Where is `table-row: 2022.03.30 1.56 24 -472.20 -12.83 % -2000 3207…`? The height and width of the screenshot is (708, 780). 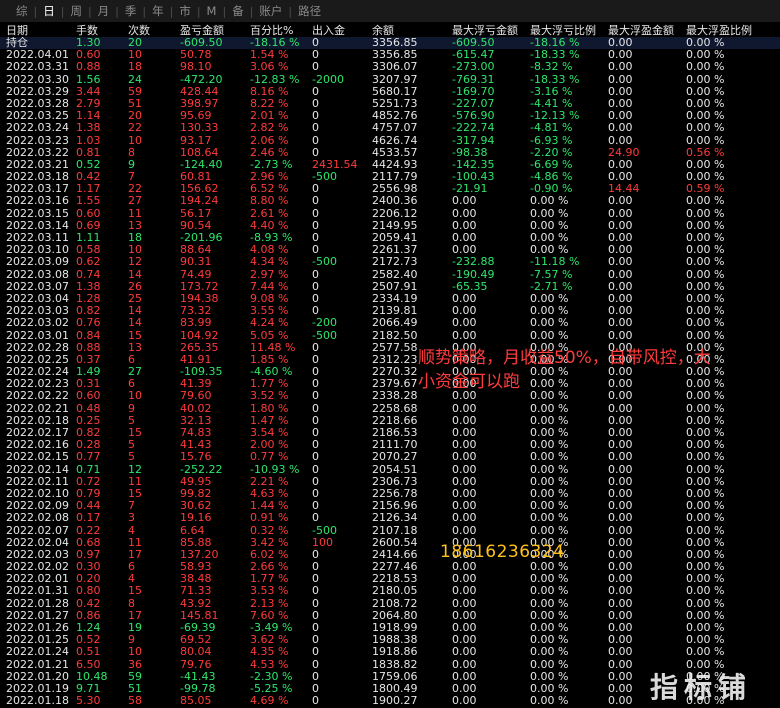 table-row: 2022.03.30 1.56 24 -472.20 -12.83 % -2000 3207… is located at coordinates (390, 80).